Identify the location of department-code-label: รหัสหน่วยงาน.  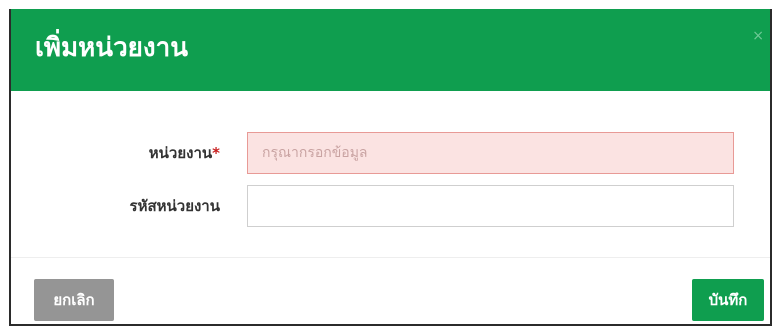
(175, 206).